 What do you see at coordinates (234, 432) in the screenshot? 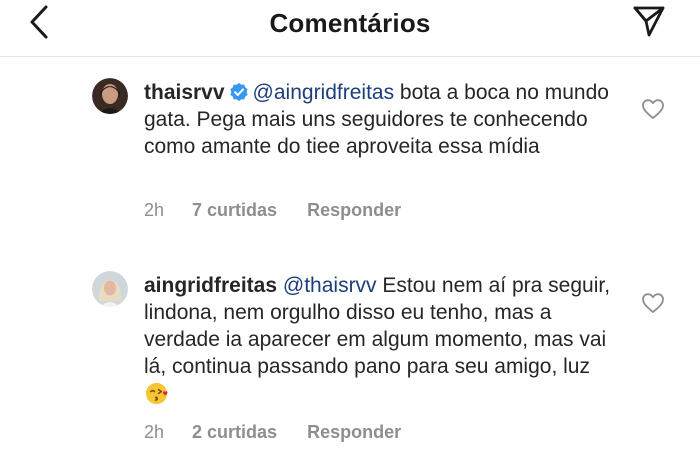
I see `comment-likes: 2 curtidas` at bounding box center [234, 432].